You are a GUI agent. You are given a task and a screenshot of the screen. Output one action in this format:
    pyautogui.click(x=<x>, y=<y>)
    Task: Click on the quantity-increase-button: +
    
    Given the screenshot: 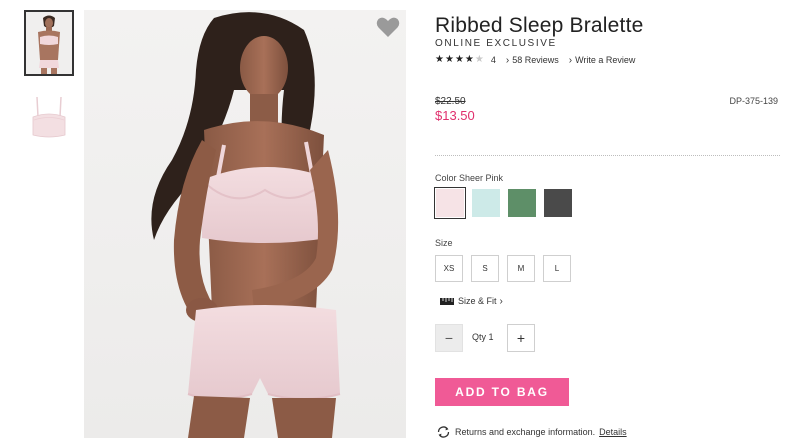 What is the action you would take?
    pyautogui.click(x=521, y=338)
    